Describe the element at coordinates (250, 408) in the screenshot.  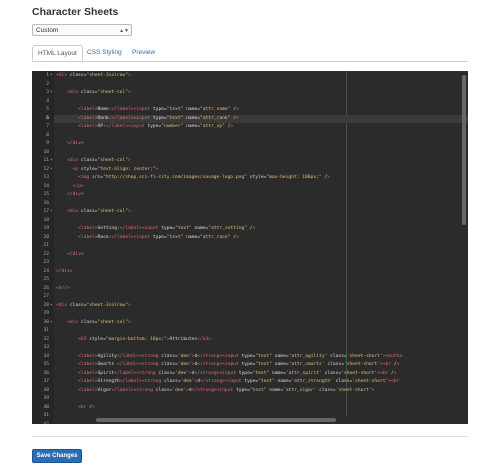
I see `code-line: 40 <br />` at that location.